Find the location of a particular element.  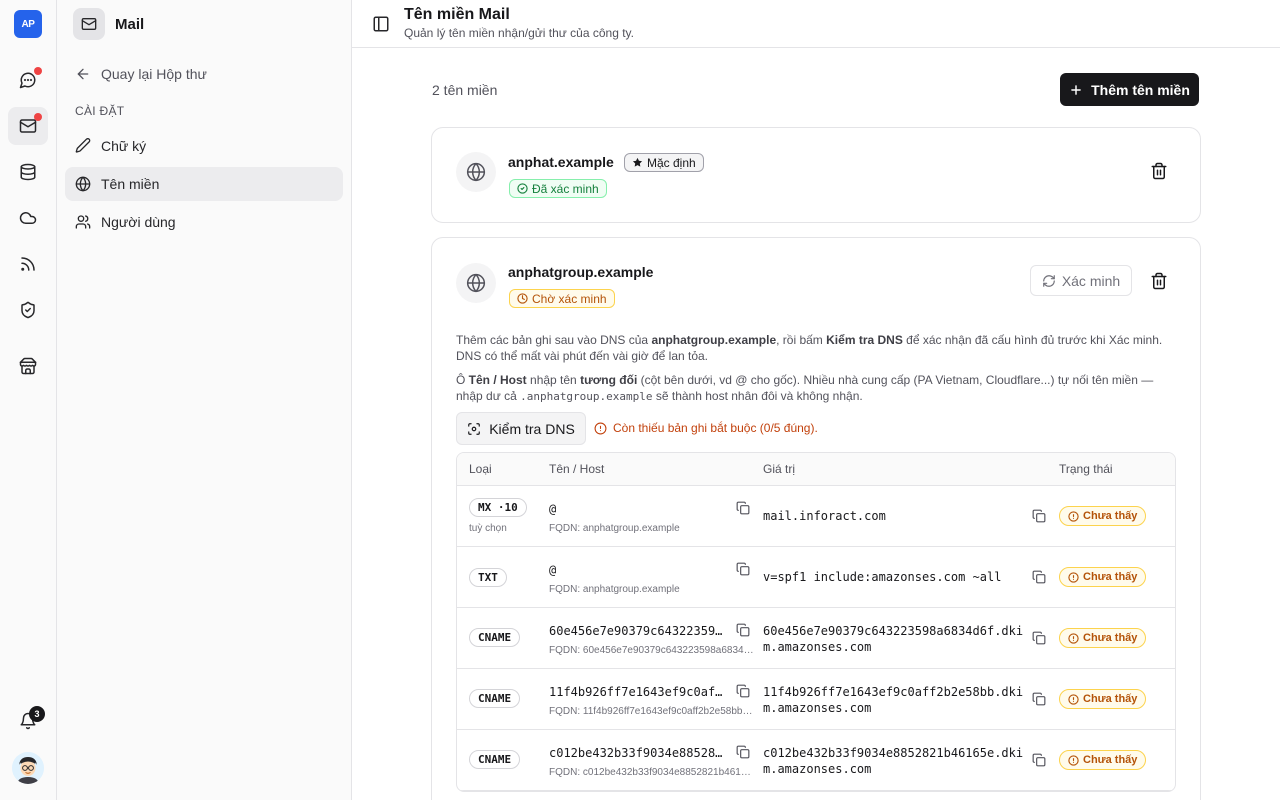

rail-shield-button is located at coordinates (28, 310).